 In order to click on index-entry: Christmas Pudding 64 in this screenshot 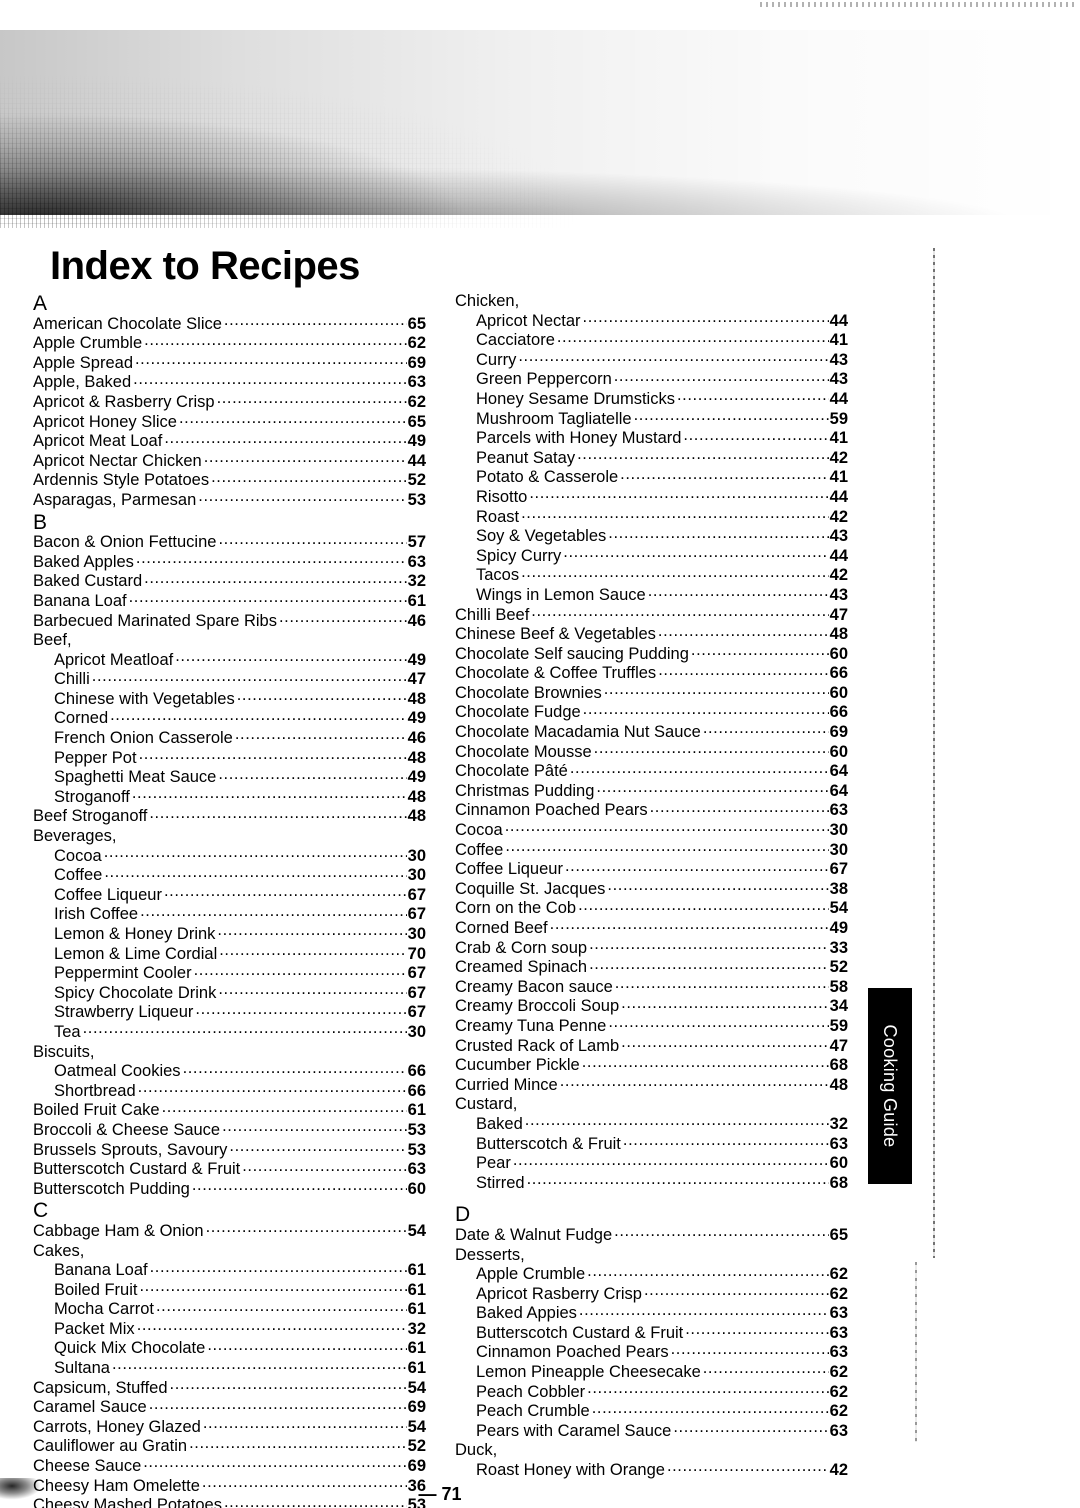, I will do `click(651, 792)`.